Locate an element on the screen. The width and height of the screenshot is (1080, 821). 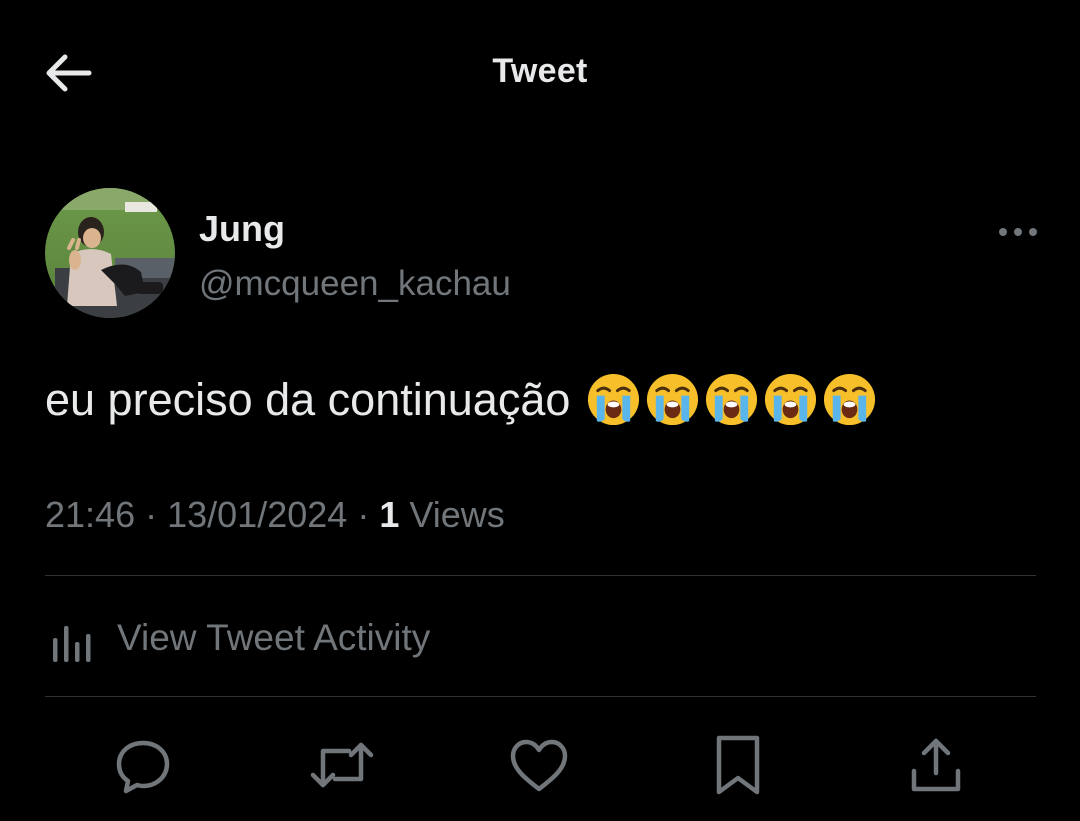
reply-icon is located at coordinates (143, 767).